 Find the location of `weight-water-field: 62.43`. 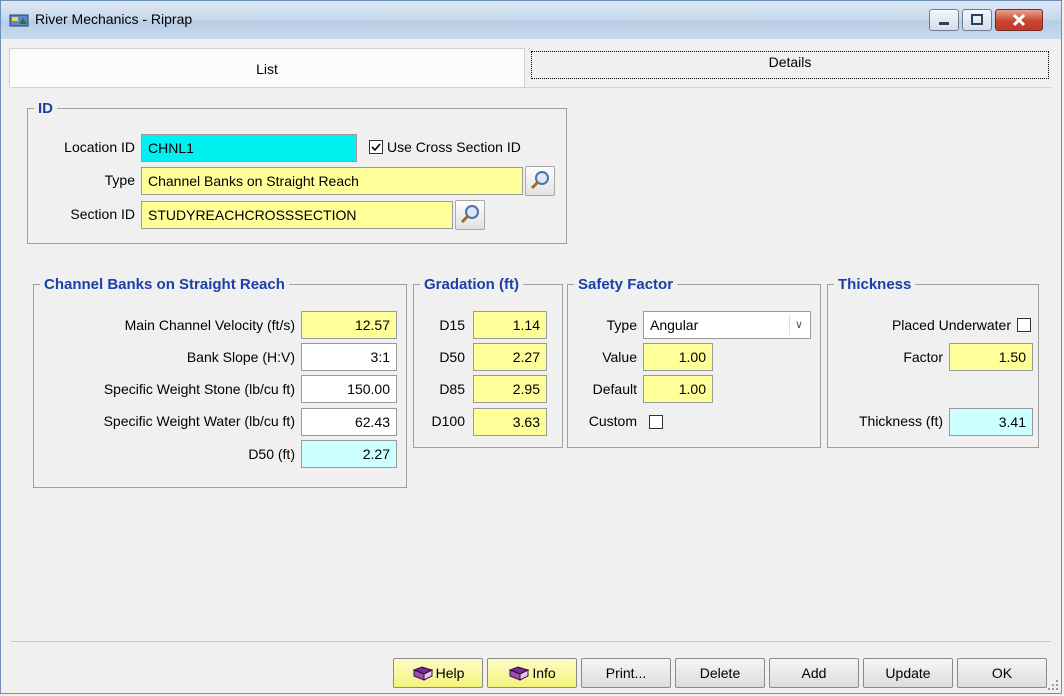

weight-water-field: 62.43 is located at coordinates (349, 422).